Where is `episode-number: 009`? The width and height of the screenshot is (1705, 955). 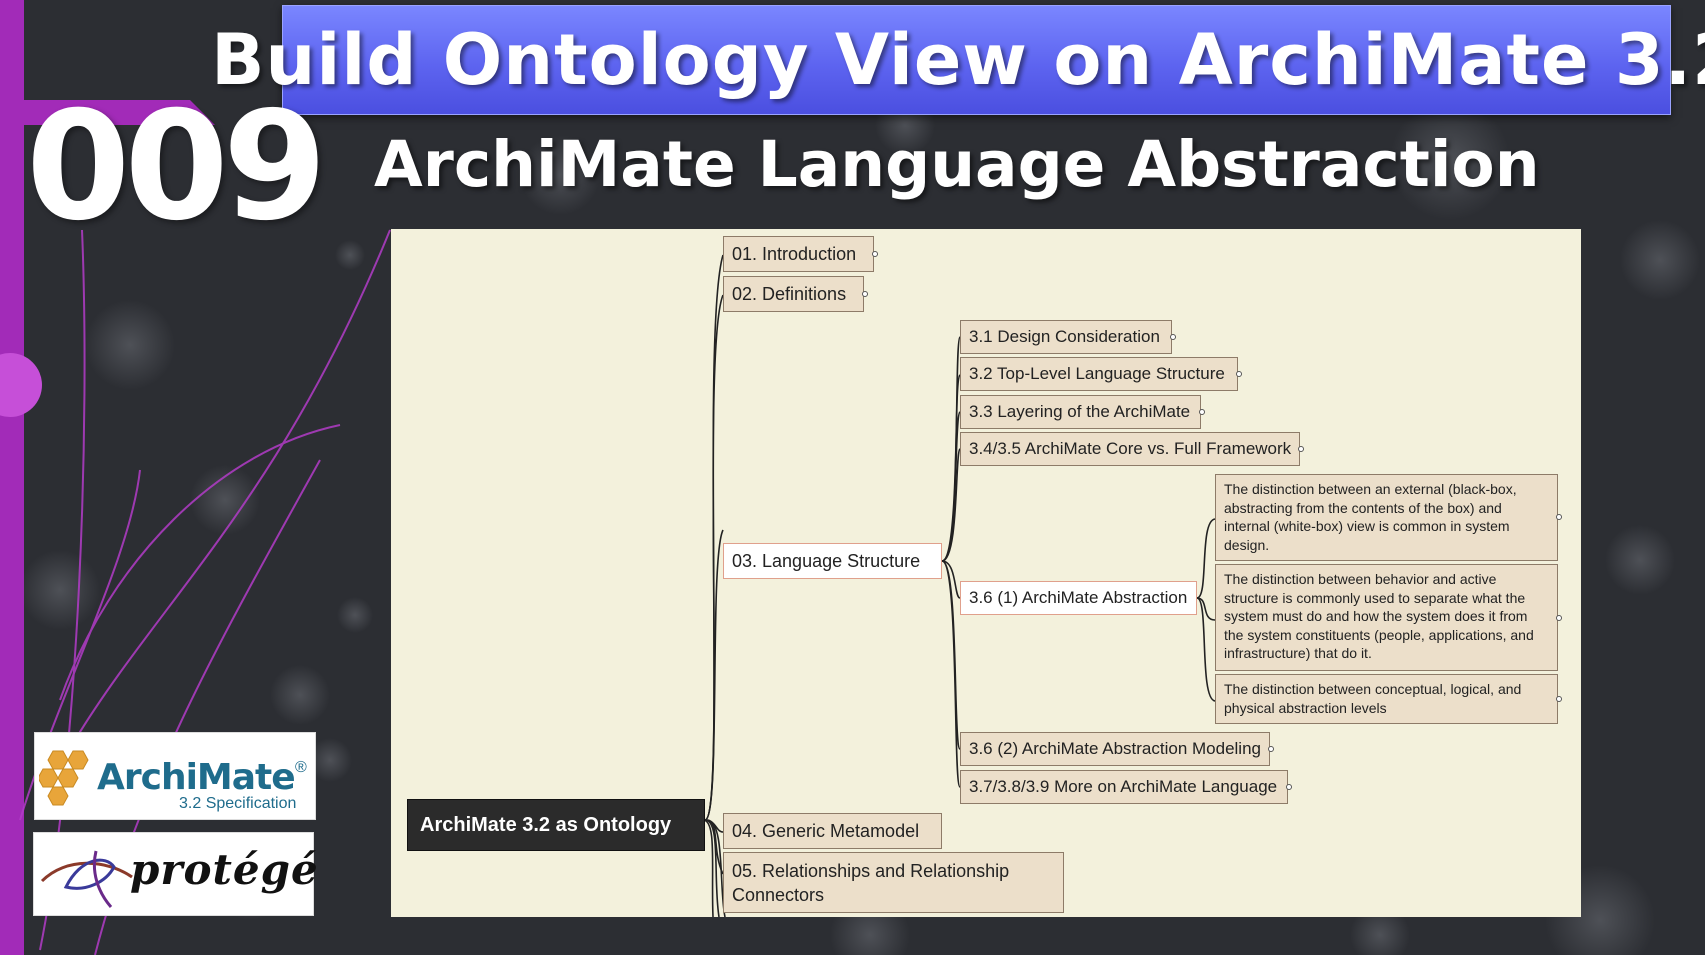 episode-number: 009 is located at coordinates (176, 167).